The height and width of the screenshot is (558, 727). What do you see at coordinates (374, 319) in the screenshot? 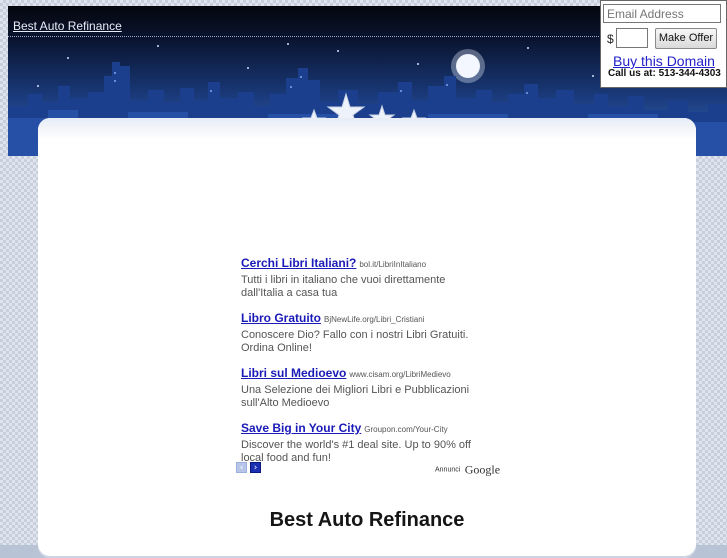
I see `ad-url: BjNewLife.org/Libri_Cristiani` at bounding box center [374, 319].